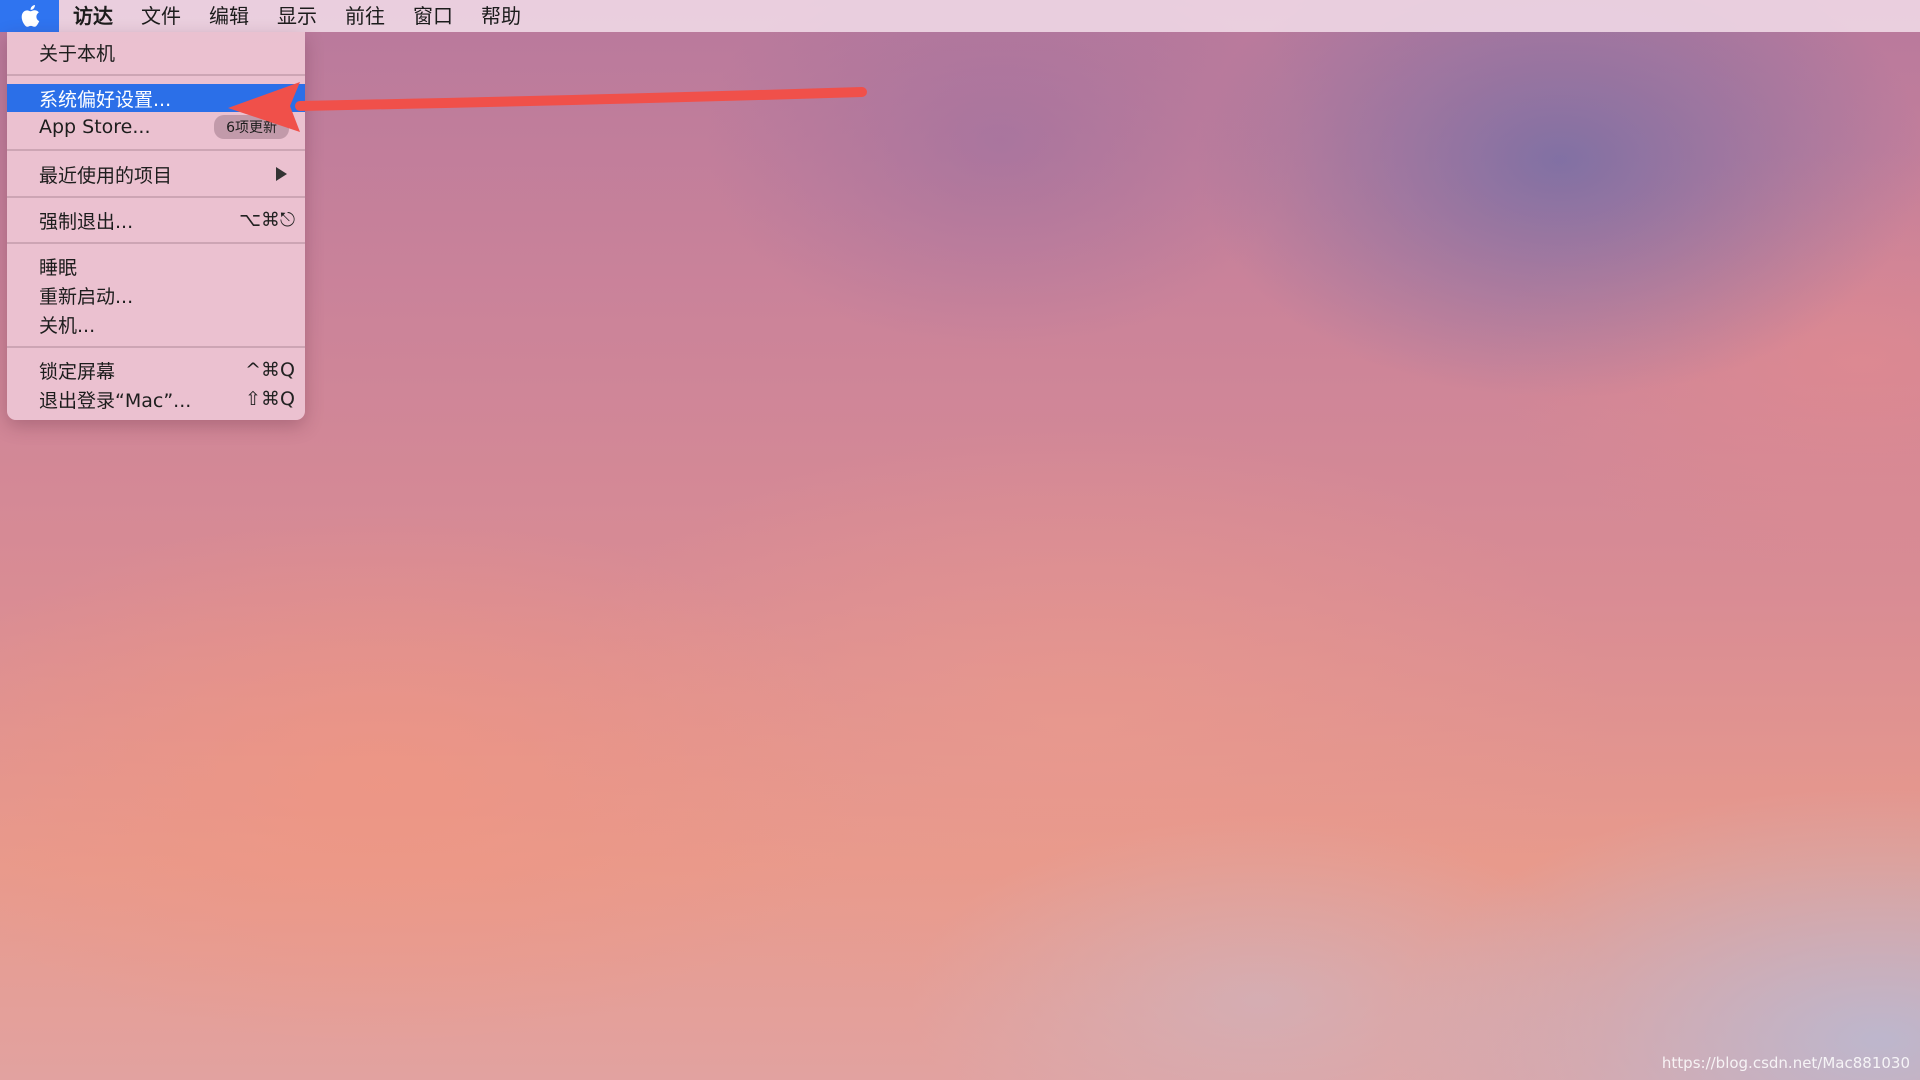  I want to click on keyboard-shortcut: ⇧⌘Q, so click(270, 399).